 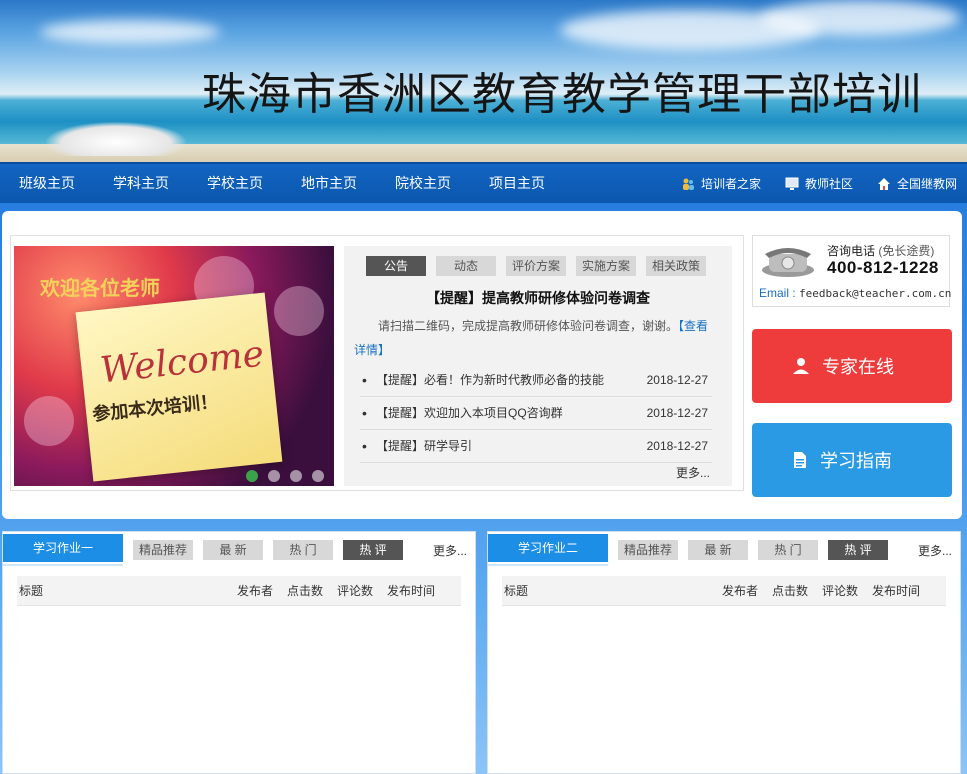 I want to click on nav-link-label: 培训者之家, so click(x=730, y=184).